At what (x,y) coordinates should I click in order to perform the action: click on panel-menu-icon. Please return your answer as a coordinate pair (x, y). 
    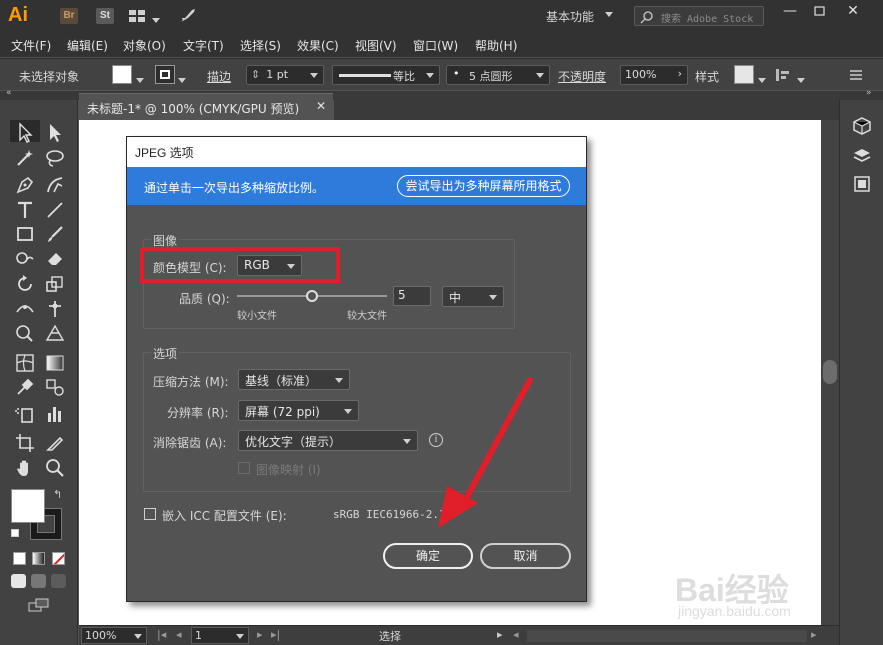
    Looking at the image, I should click on (856, 75).